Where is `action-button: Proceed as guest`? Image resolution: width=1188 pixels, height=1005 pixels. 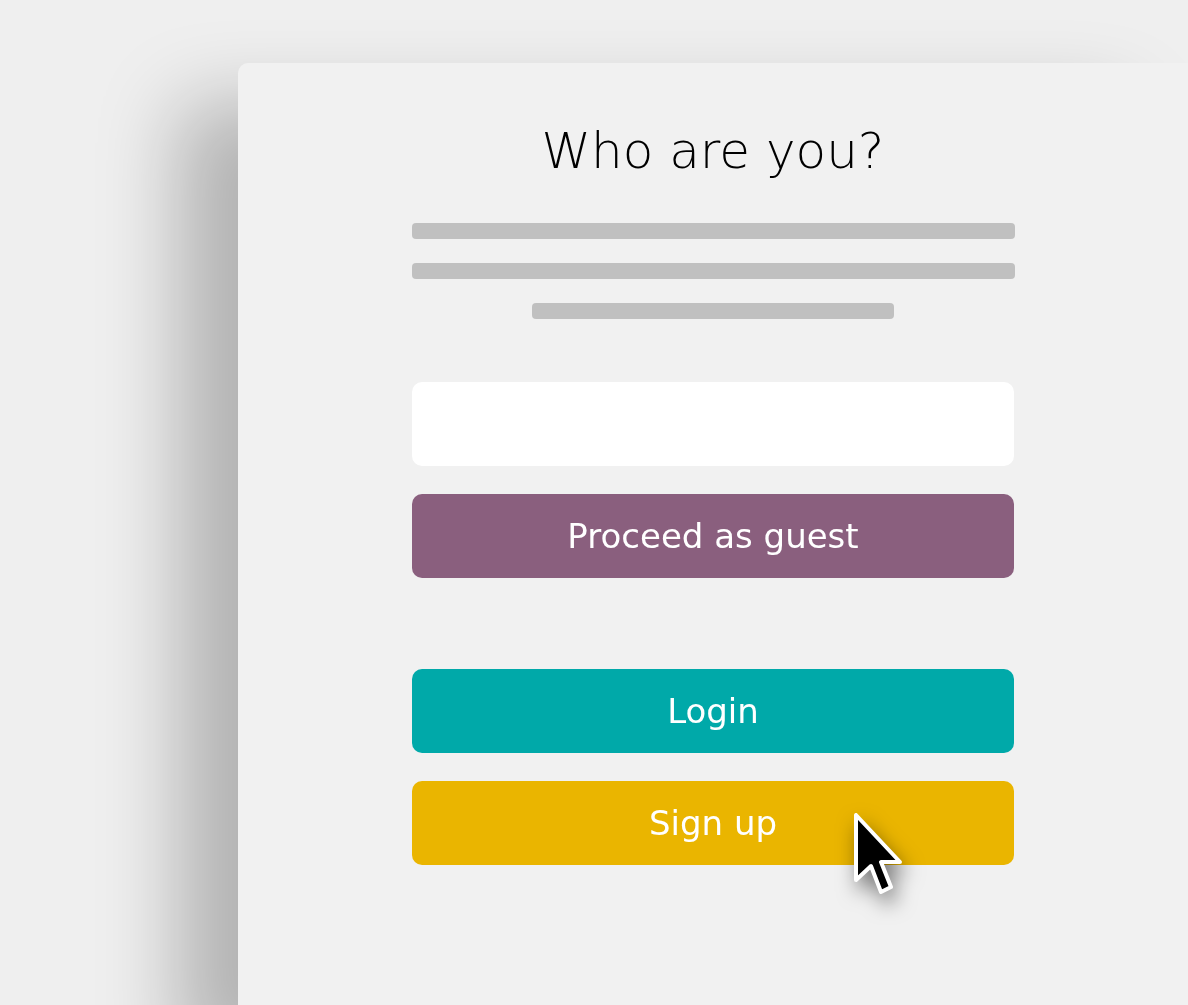
action-button: Proceed as guest is located at coordinates (713, 536).